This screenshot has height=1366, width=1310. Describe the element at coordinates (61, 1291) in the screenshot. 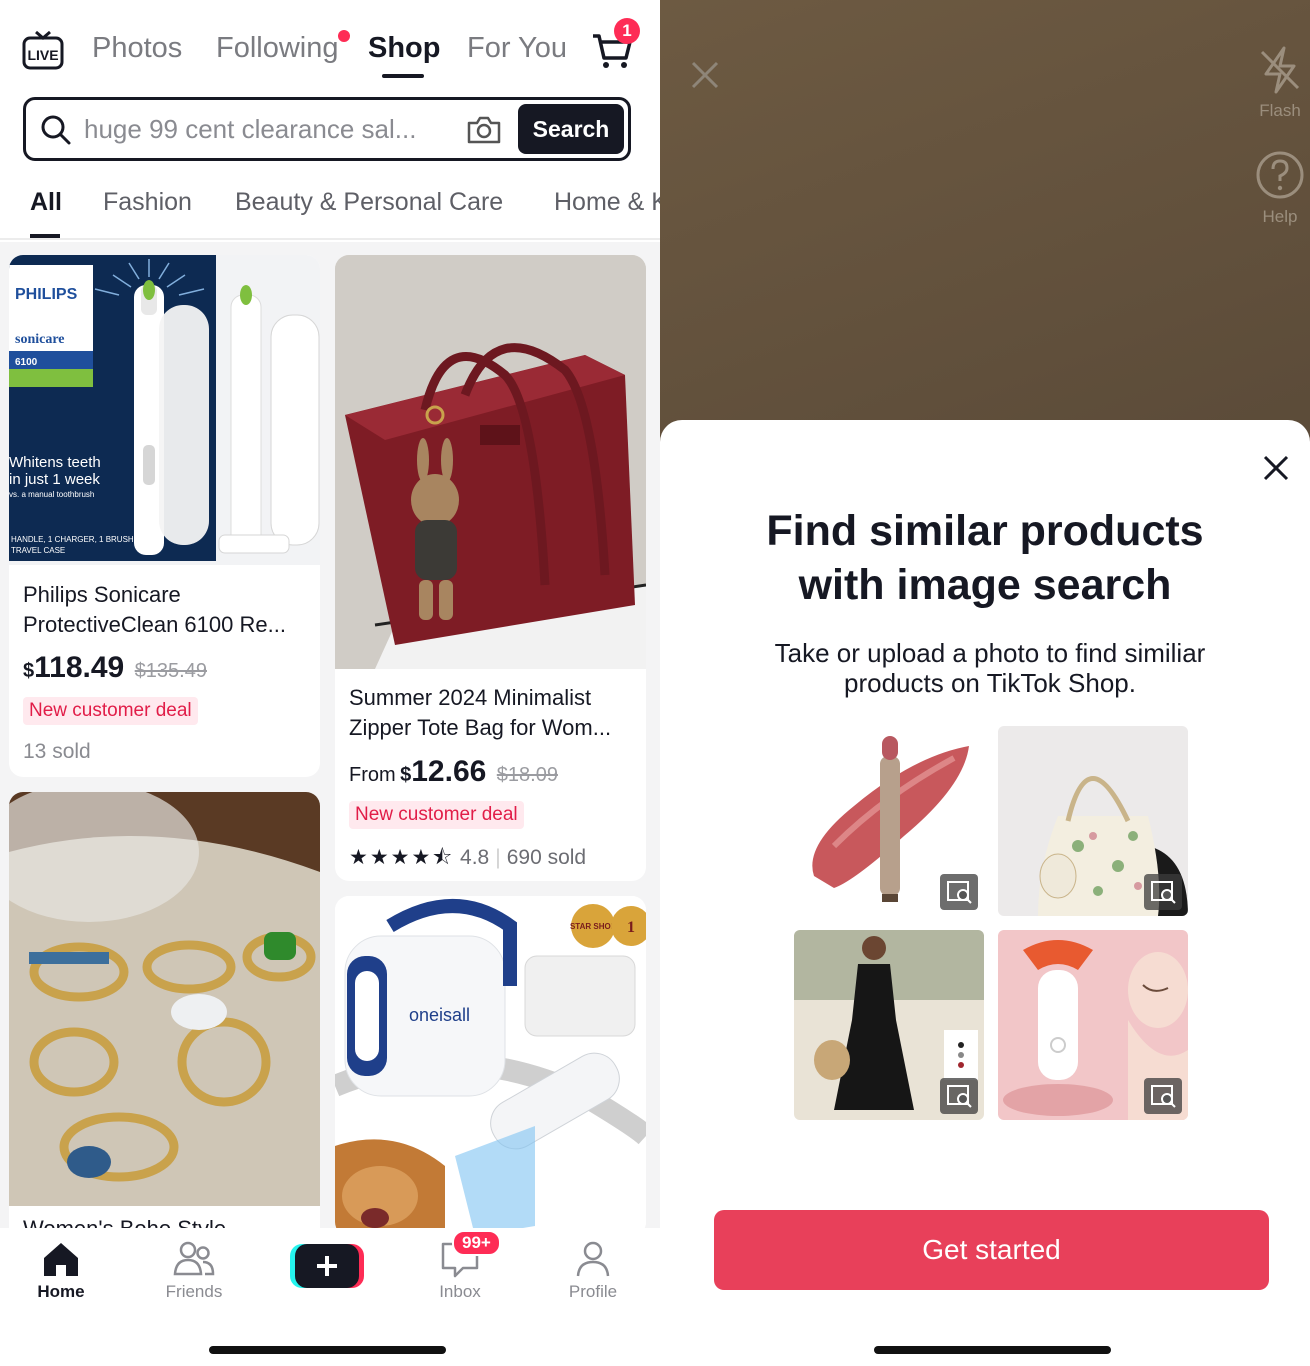

I see `nav-home-label: Home` at that location.